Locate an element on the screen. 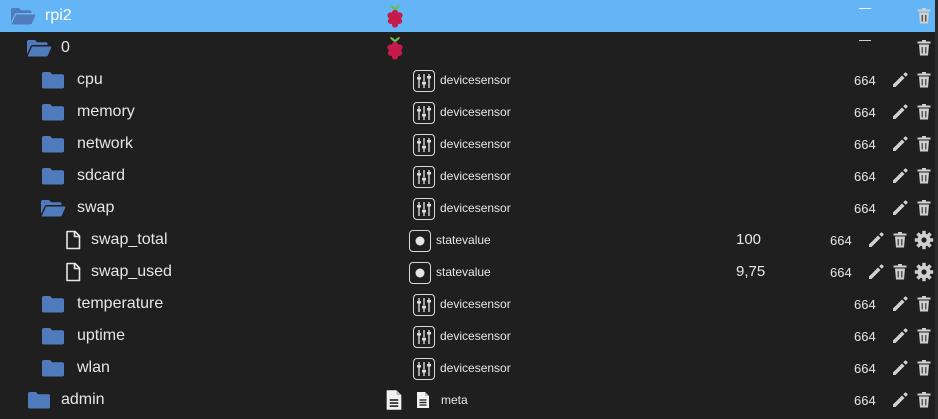 The image size is (938, 419). tree-row: wlan devicesensor 664 is located at coordinates (469, 368).